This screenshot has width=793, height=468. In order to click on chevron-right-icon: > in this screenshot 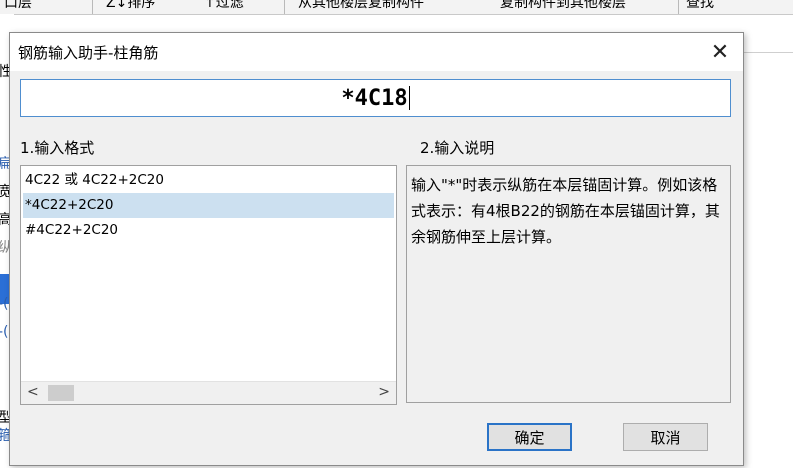, I will do `click(384, 392)`.